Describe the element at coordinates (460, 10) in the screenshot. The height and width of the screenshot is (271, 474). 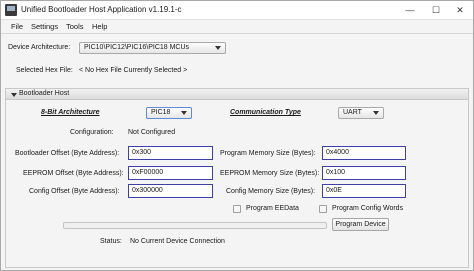
I see `close-button: ✕` at that location.